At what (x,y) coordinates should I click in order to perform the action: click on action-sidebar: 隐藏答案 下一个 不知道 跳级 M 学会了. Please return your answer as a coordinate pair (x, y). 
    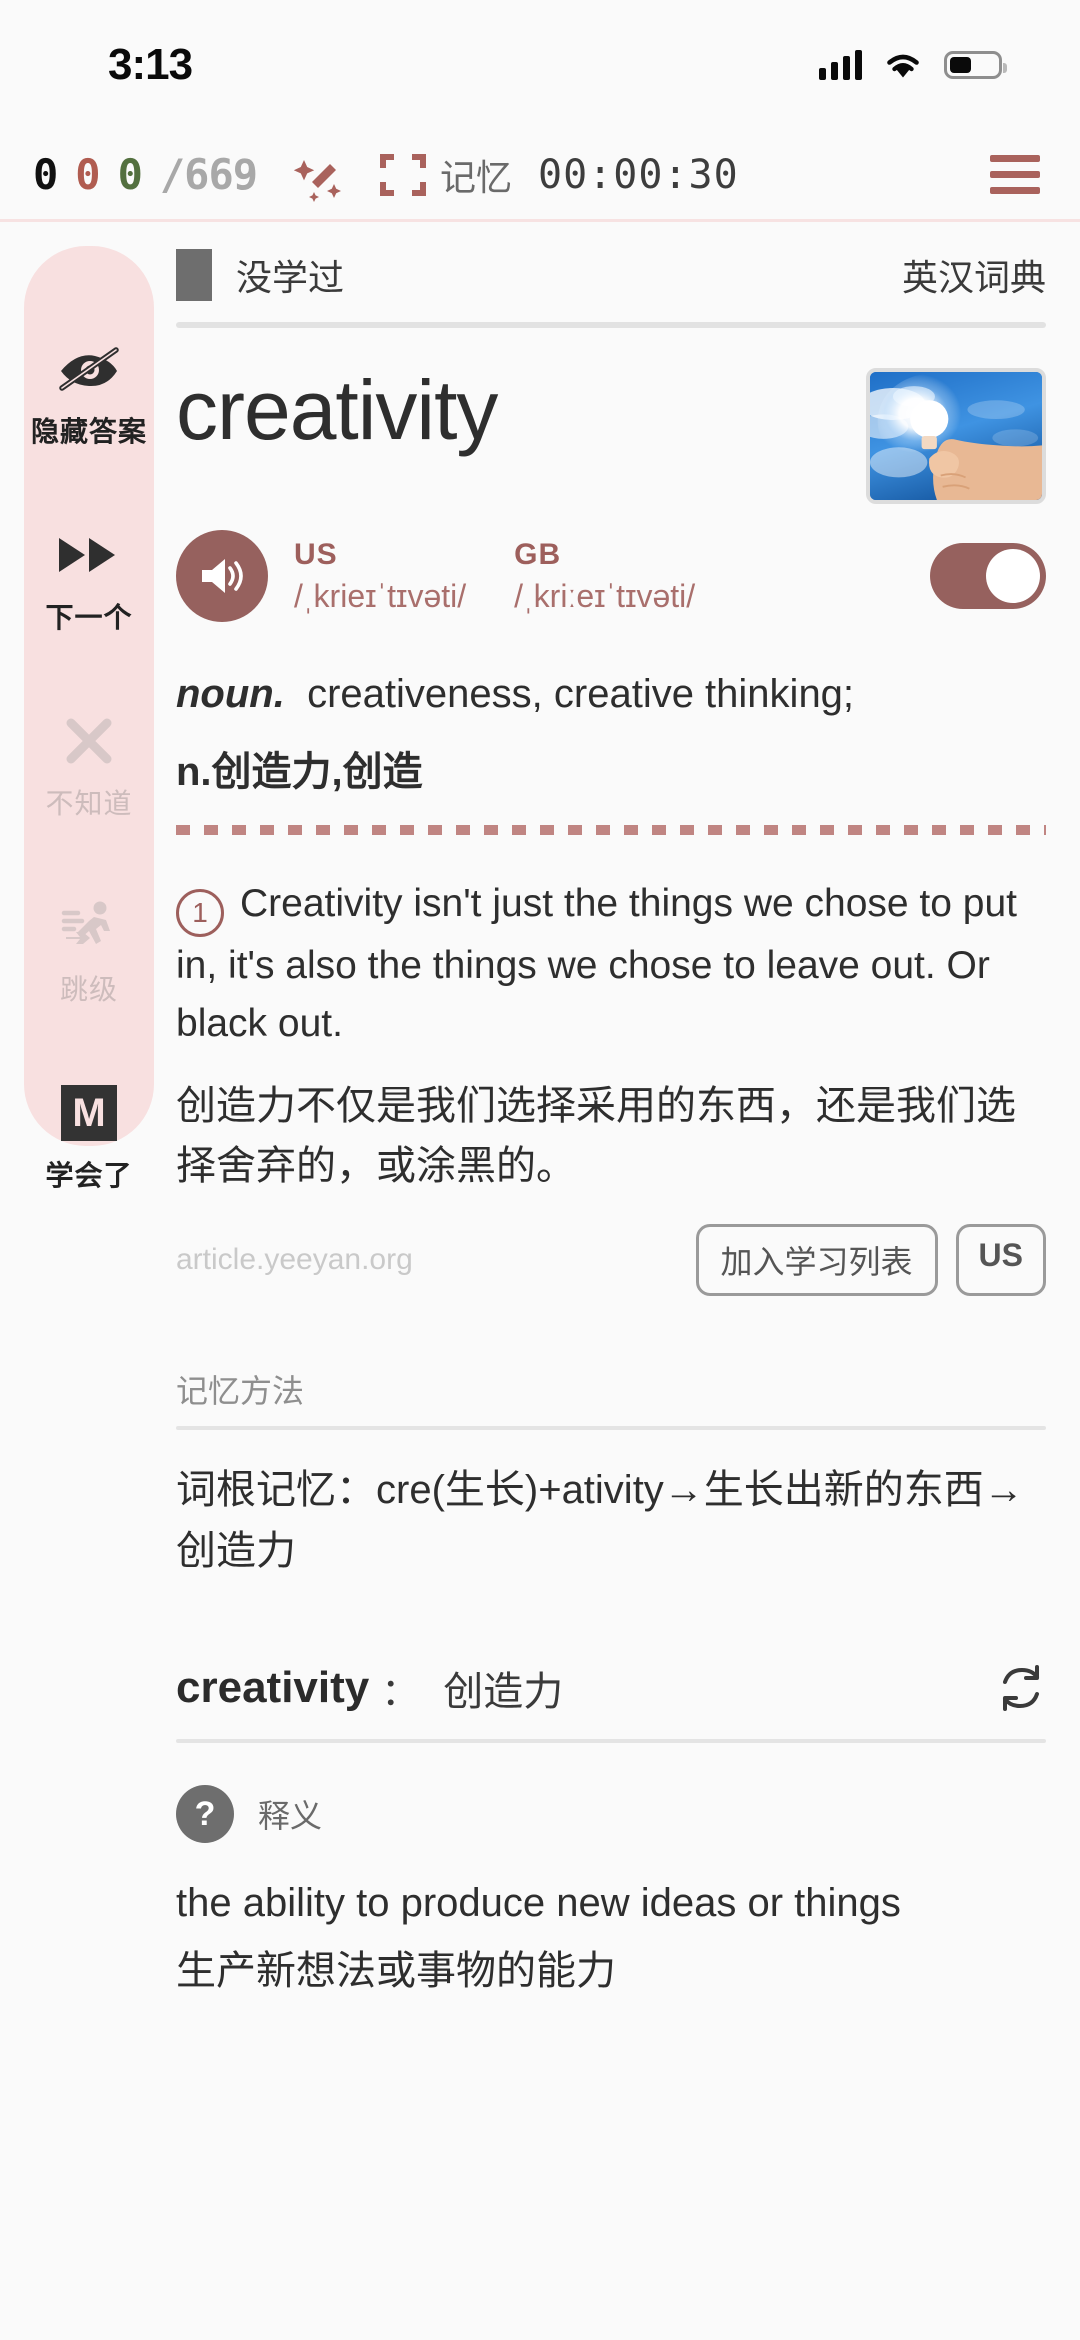
    Looking at the image, I should click on (89, 718).